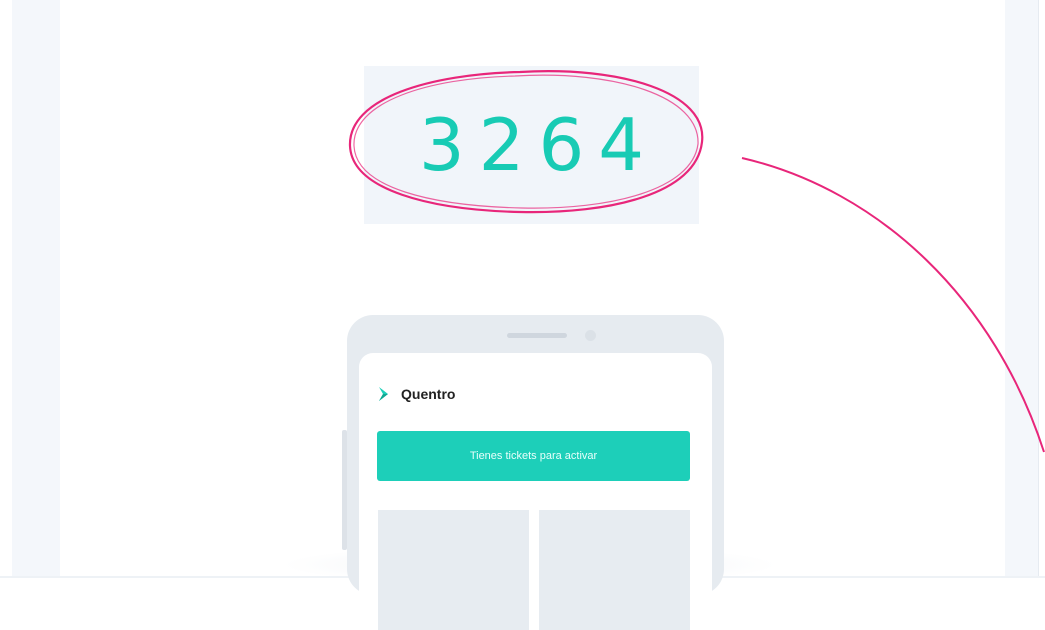 The width and height of the screenshot is (1045, 630). What do you see at coordinates (526, 141) in the screenshot?
I see `highlight-ellipse-annotation-retrace` at bounding box center [526, 141].